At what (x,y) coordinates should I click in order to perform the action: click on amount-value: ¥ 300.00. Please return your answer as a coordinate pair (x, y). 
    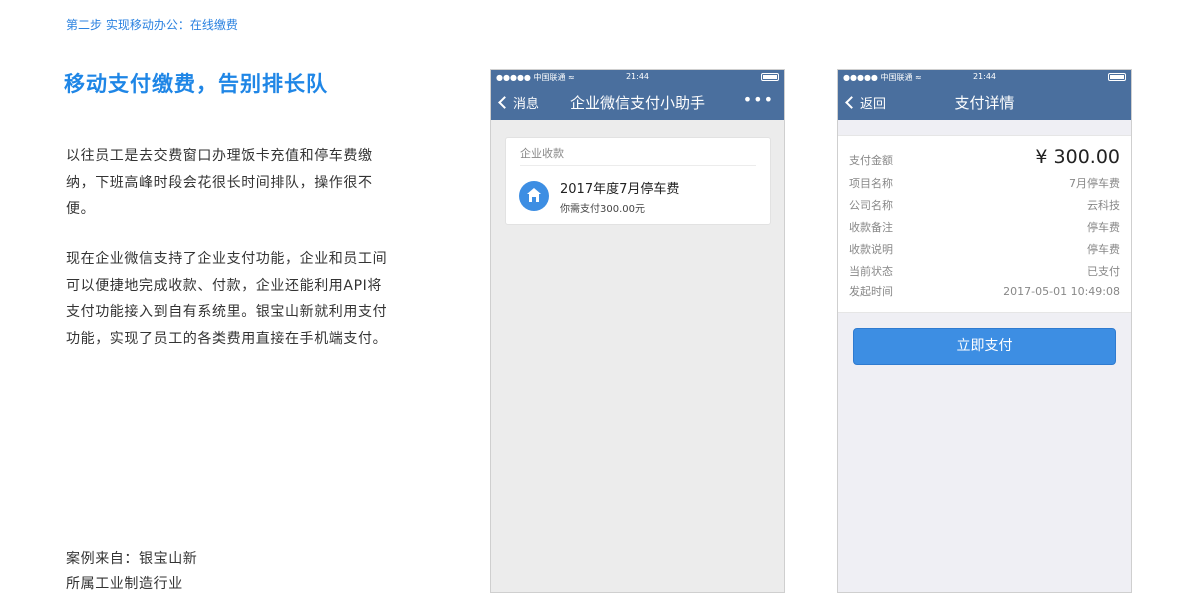
    Looking at the image, I should click on (1077, 157).